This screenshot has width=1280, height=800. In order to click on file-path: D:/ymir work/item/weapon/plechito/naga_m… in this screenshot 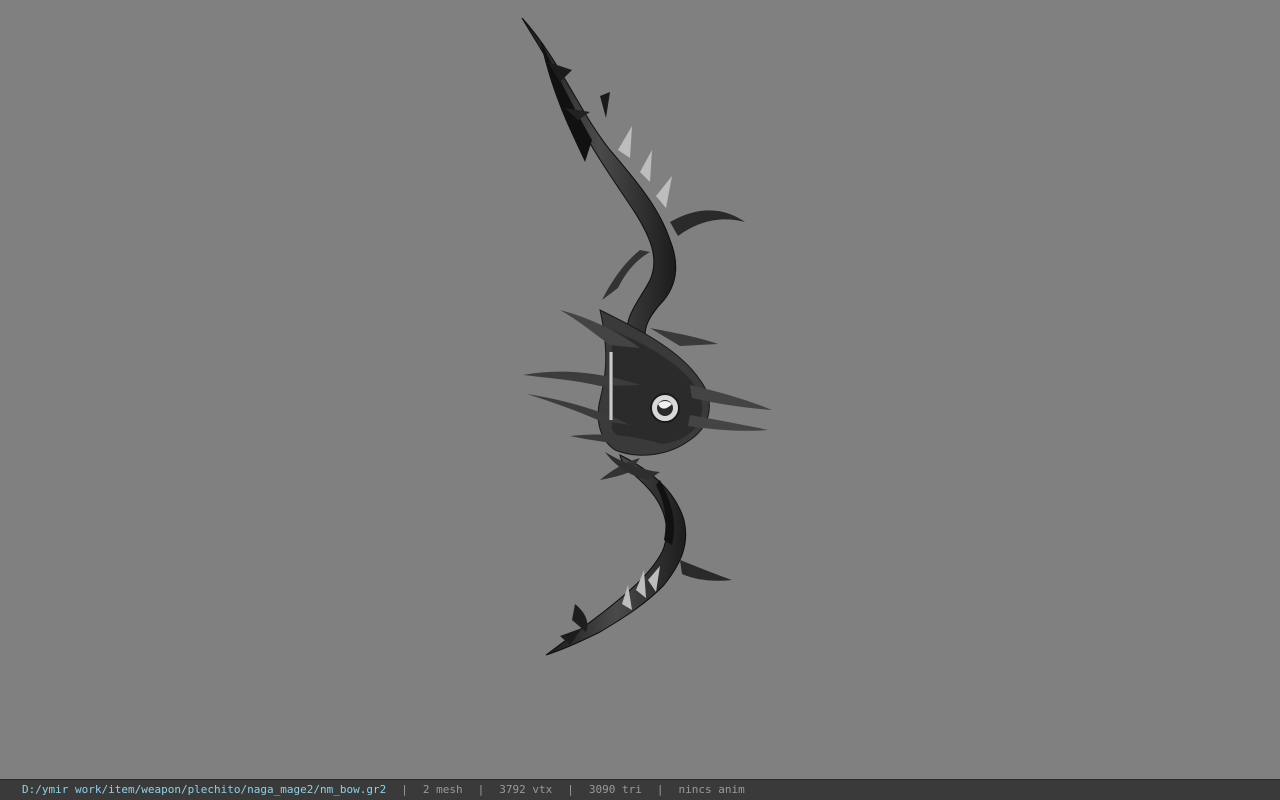, I will do `click(204, 789)`.